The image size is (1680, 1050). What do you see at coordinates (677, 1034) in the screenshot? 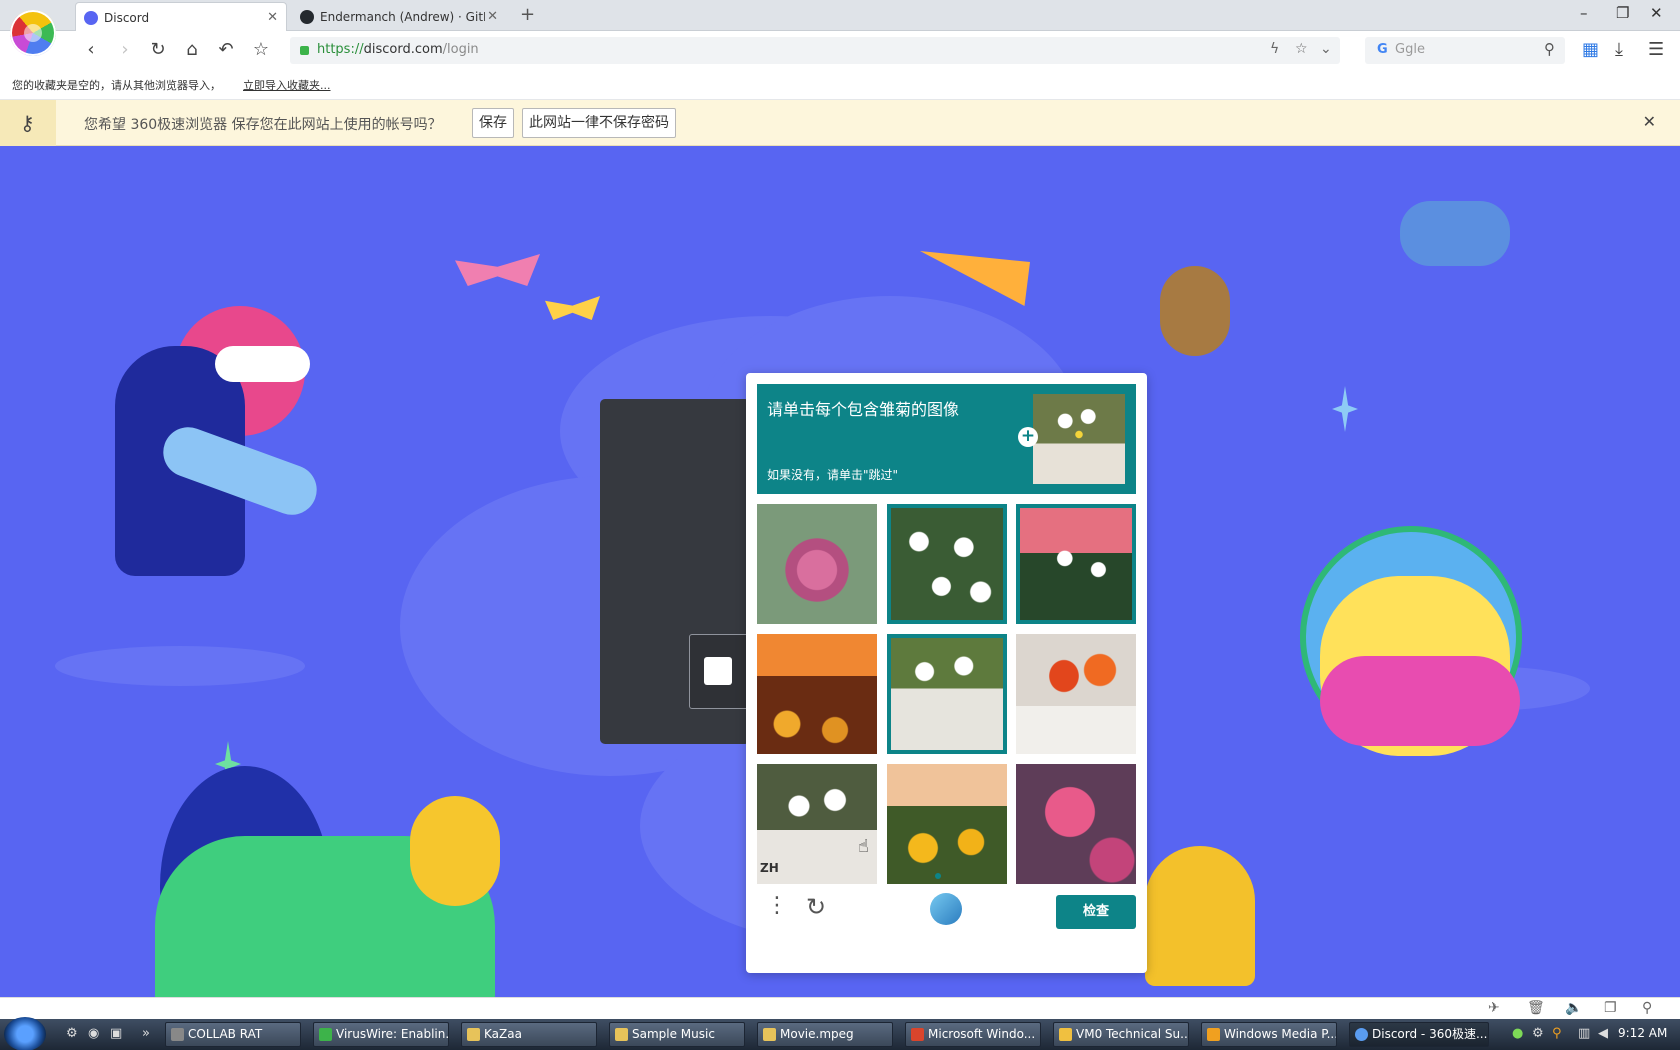
I see `taskbar-item: Sample Music` at bounding box center [677, 1034].